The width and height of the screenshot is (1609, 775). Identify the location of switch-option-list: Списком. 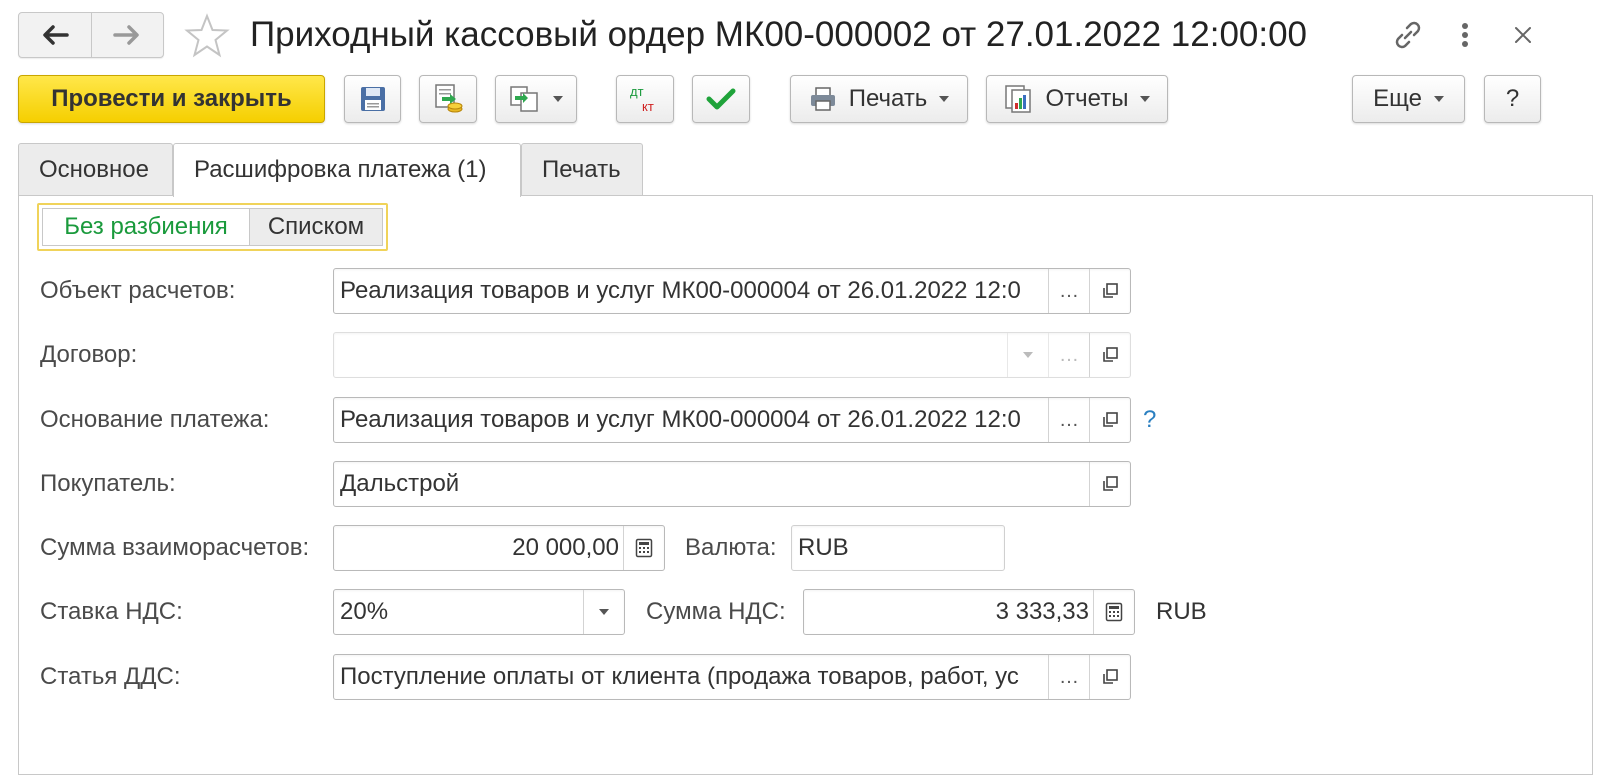
(316, 227).